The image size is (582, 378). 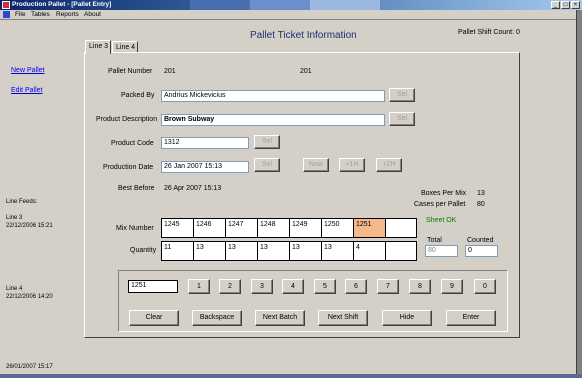 I want to click on mix-number-cell: 1250, so click(x=338, y=228).